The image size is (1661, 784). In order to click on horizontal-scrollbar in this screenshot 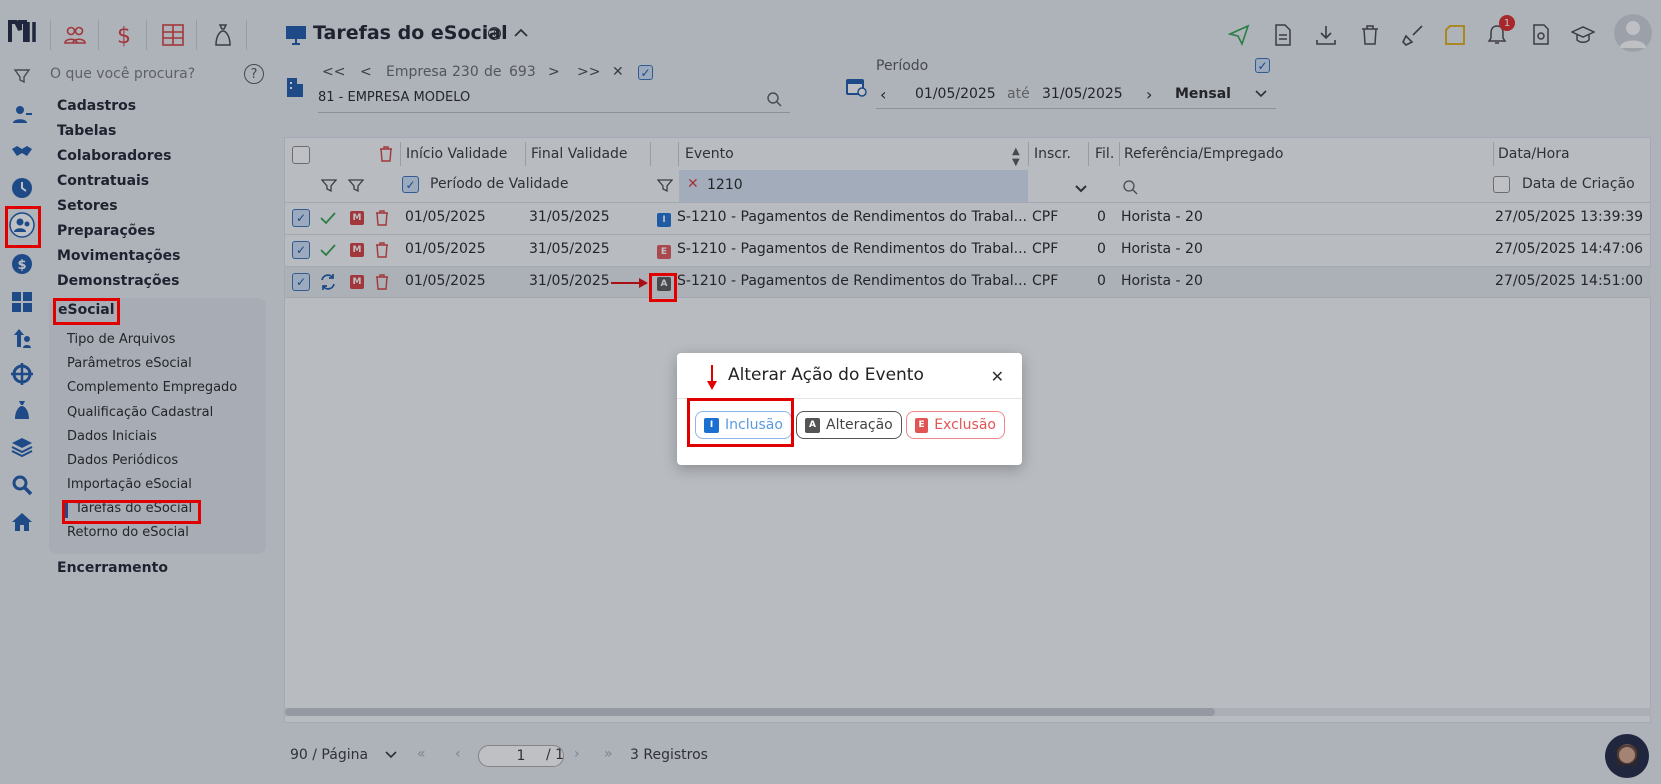, I will do `click(968, 712)`.